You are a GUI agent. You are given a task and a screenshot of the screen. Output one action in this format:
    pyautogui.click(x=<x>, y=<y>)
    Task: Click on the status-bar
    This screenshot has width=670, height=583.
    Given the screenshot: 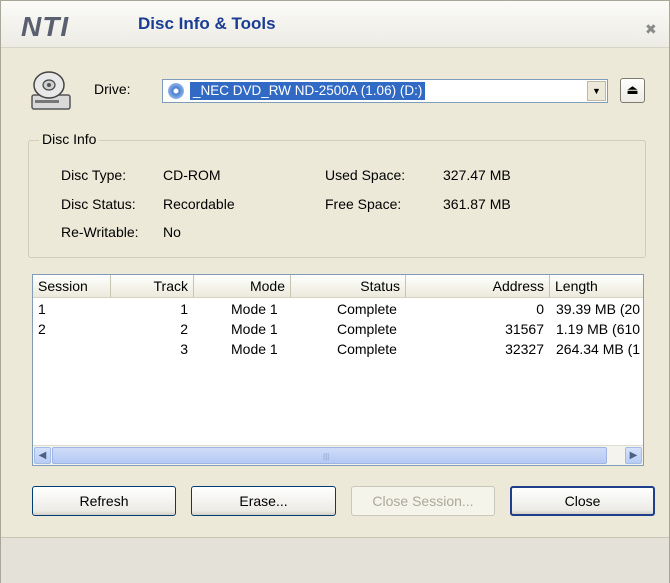 What is the action you would take?
    pyautogui.click(x=335, y=560)
    